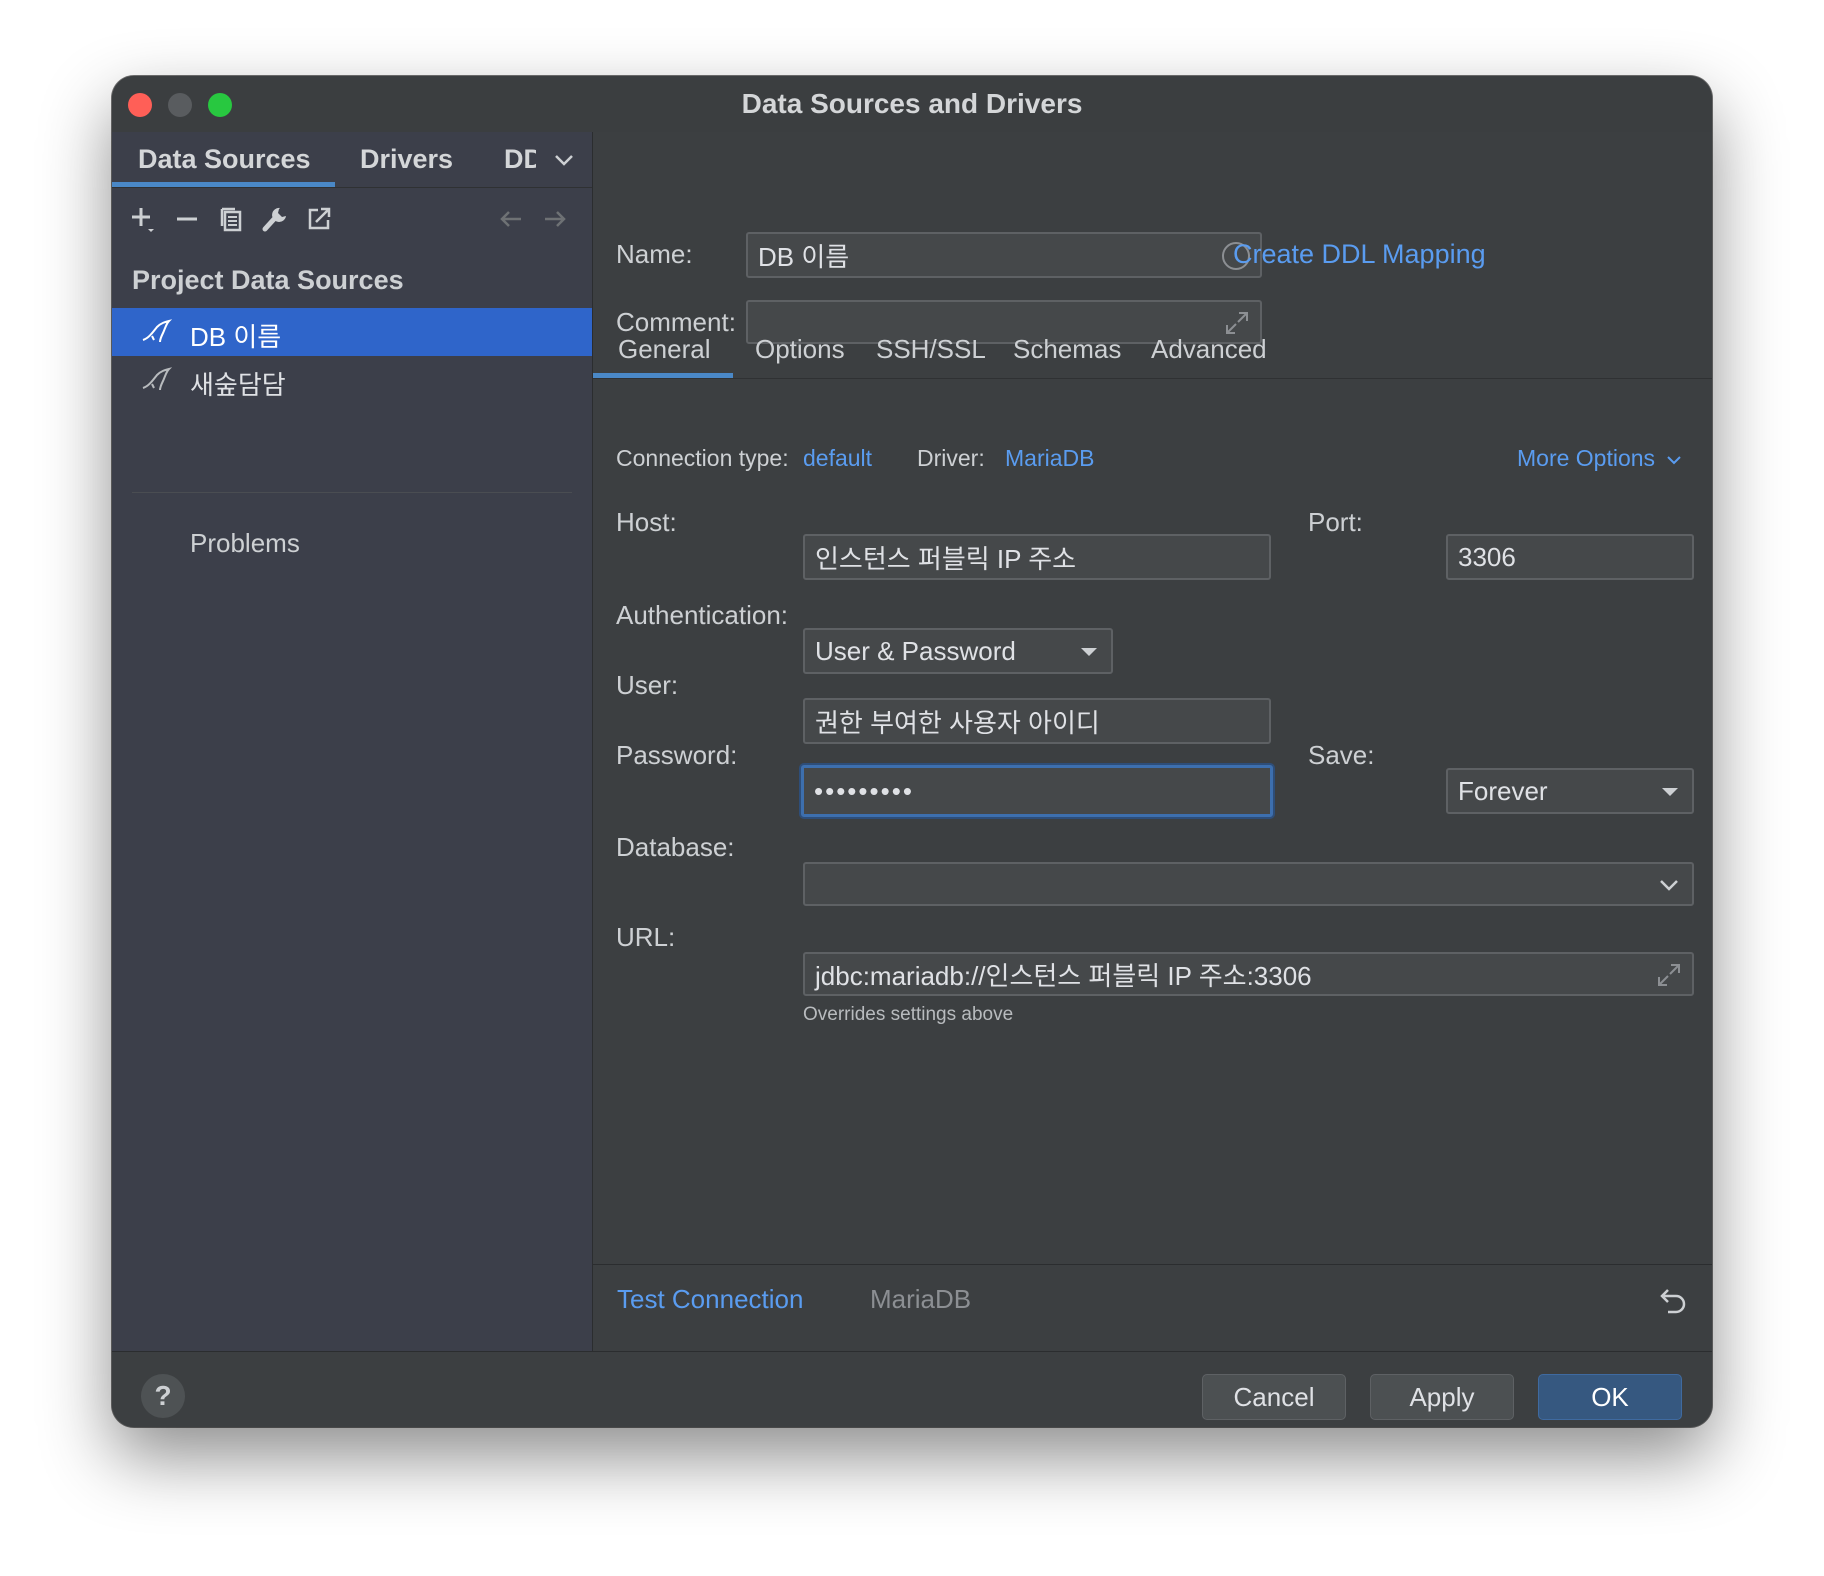 The width and height of the screenshot is (1824, 1576). I want to click on data-source-label: 새숲담담, so click(238, 385).